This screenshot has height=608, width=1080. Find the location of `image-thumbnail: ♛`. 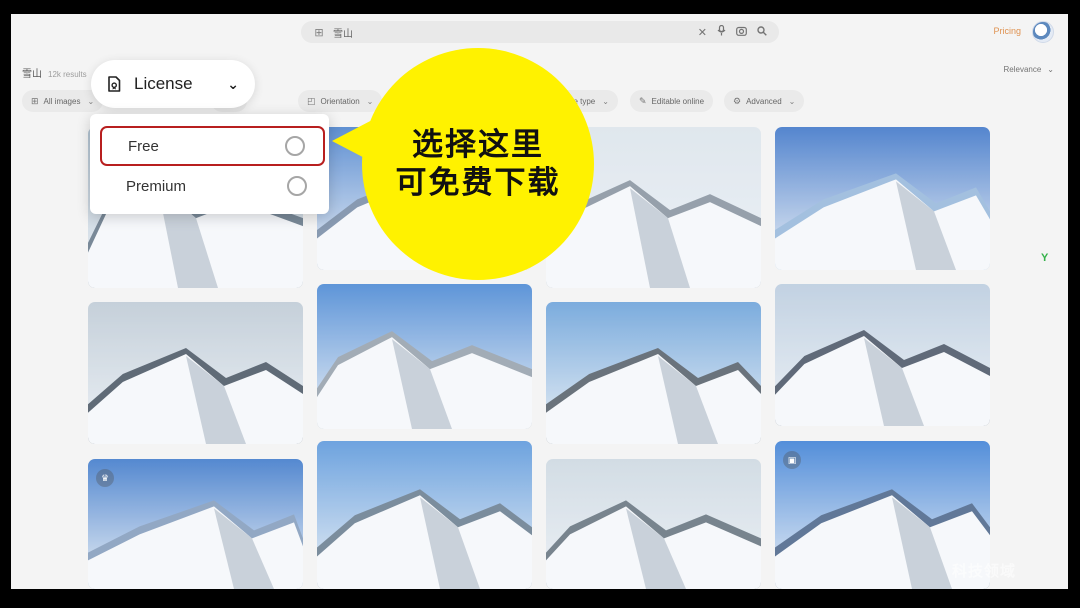

image-thumbnail: ♛ is located at coordinates (195, 524).